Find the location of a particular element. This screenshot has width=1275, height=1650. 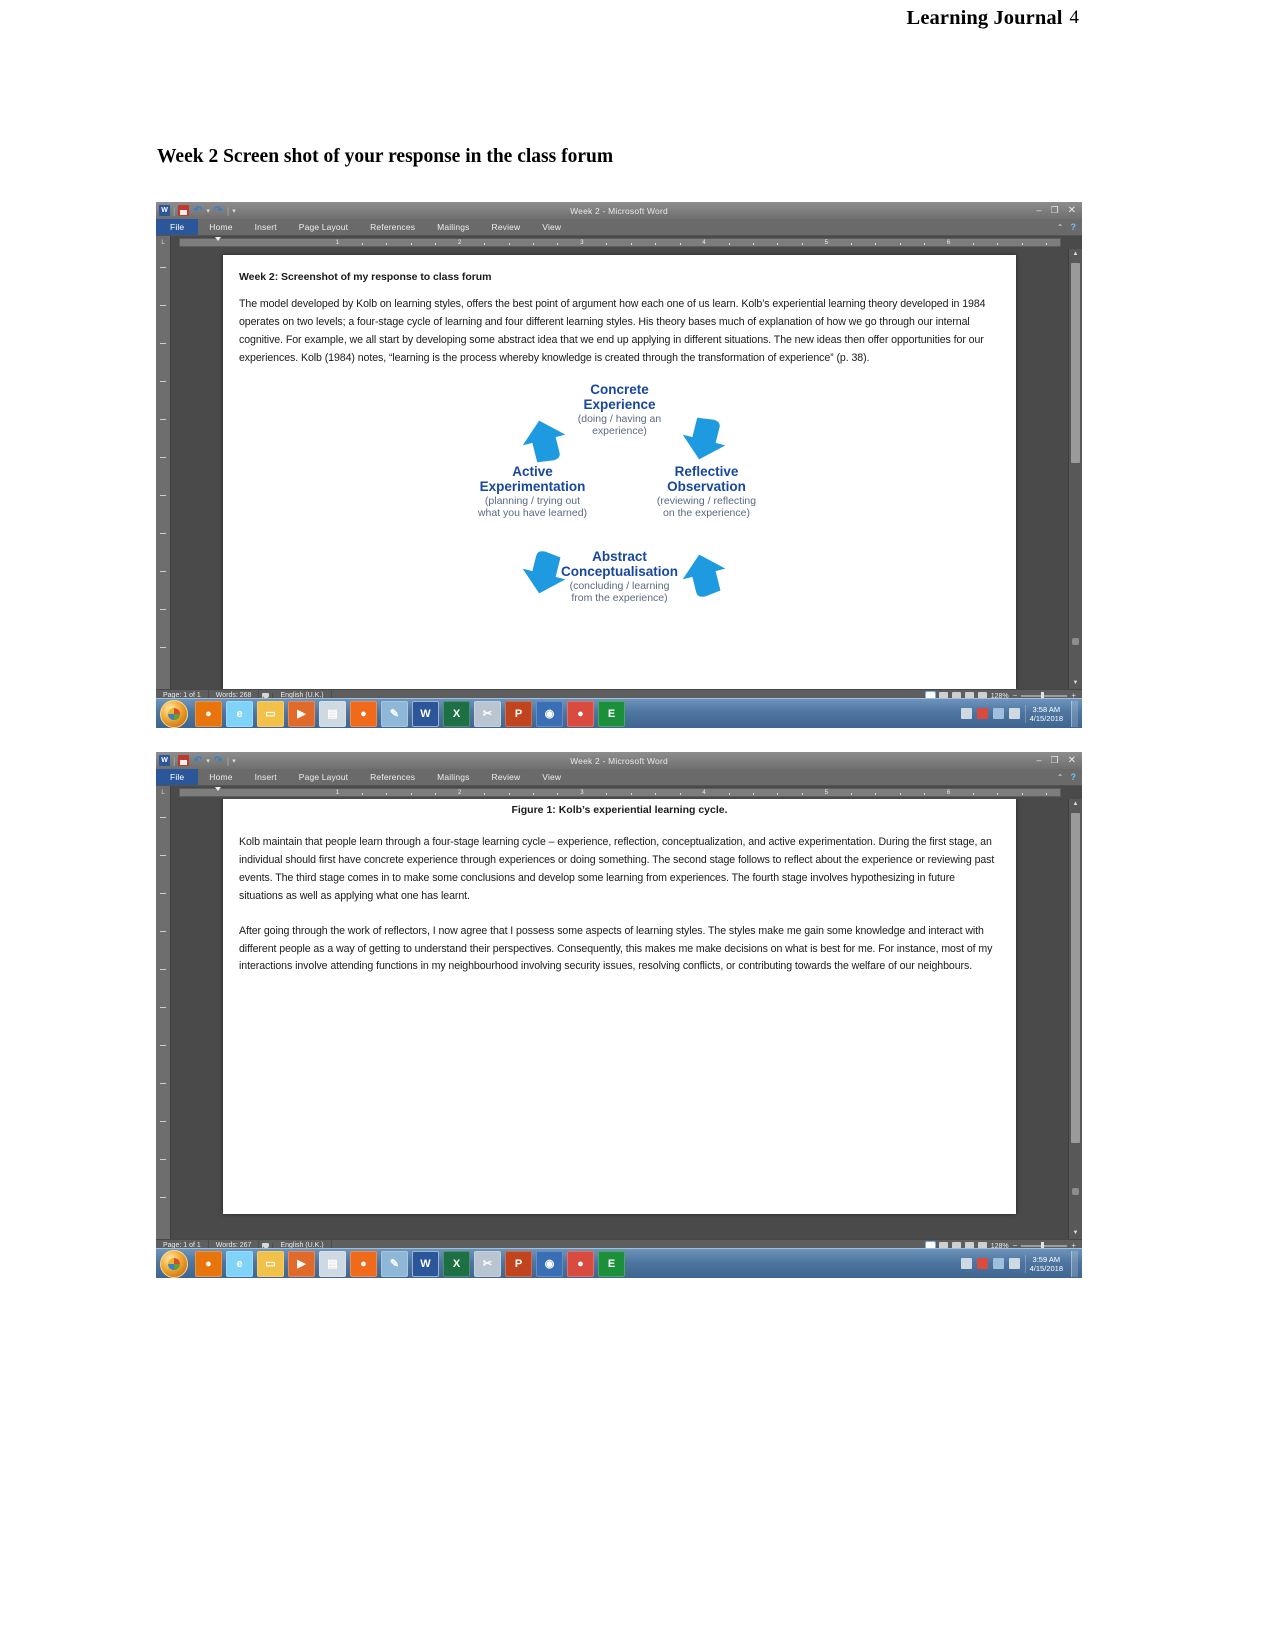

taskbar-clock: 3:59 AM 4/15/2018 is located at coordinates (1043, 1263).